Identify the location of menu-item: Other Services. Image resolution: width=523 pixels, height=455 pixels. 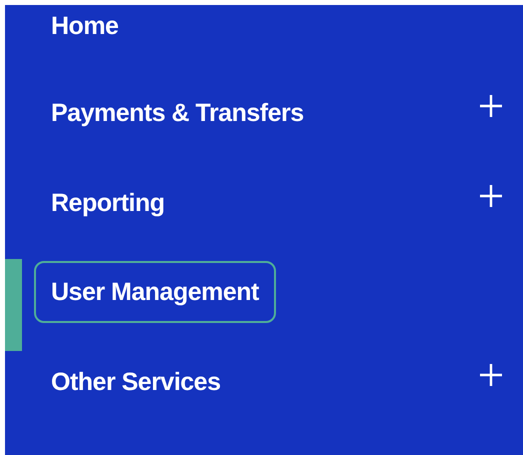
(136, 382).